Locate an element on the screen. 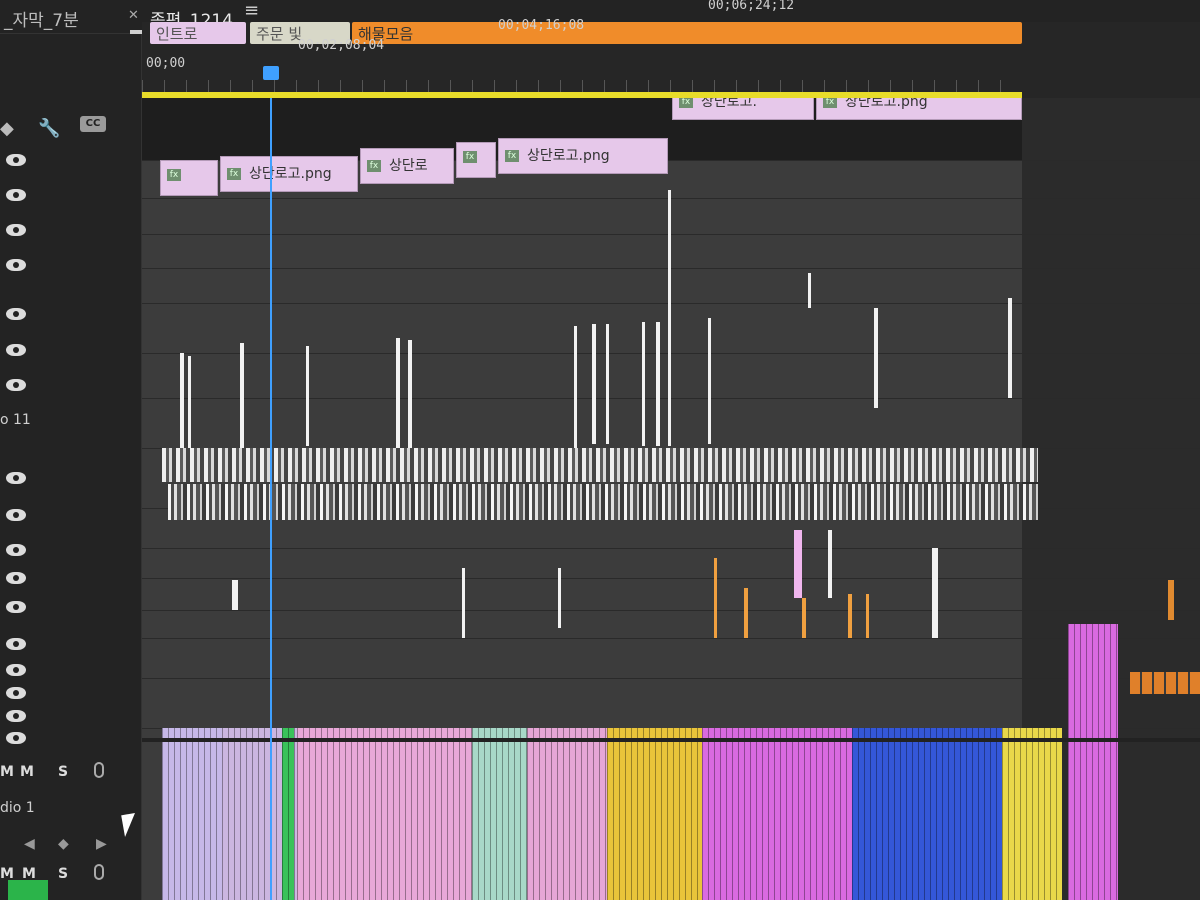 The width and height of the screenshot is (1200, 900). track-label-video11: o 11 is located at coordinates (15, 420).